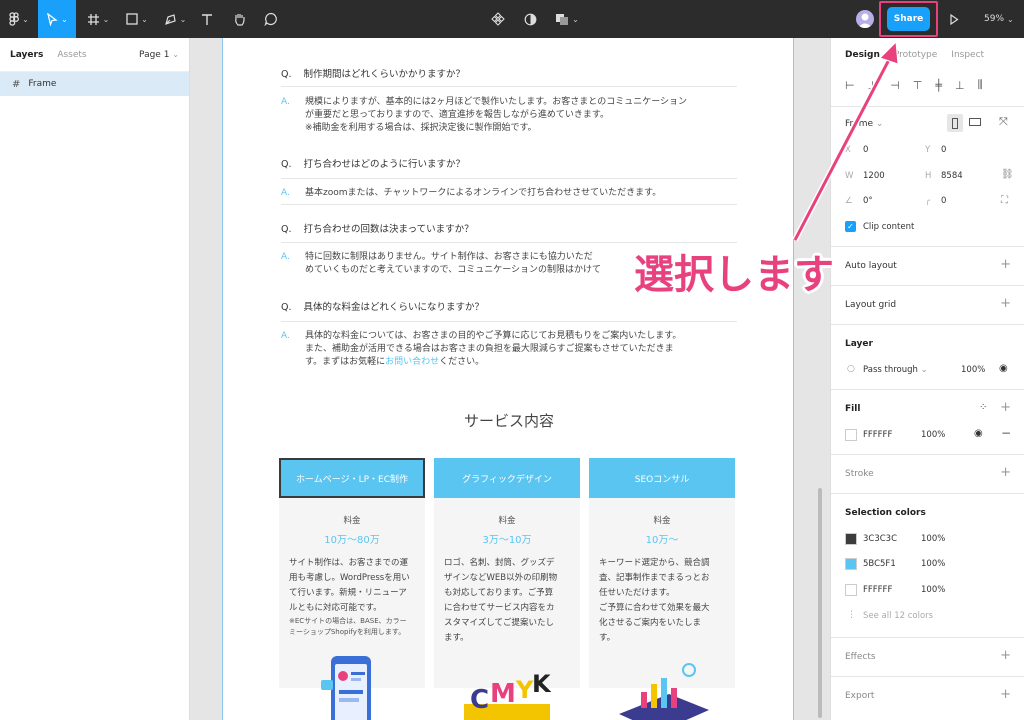  I want to click on frame-hash-icon, so click(93, 19).